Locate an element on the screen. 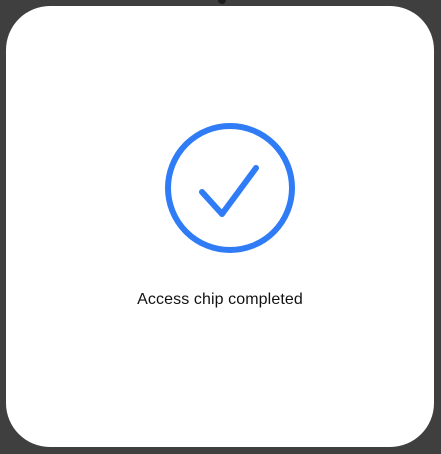 This screenshot has height=454, width=441. success-message: Access chip completed is located at coordinates (220, 299).